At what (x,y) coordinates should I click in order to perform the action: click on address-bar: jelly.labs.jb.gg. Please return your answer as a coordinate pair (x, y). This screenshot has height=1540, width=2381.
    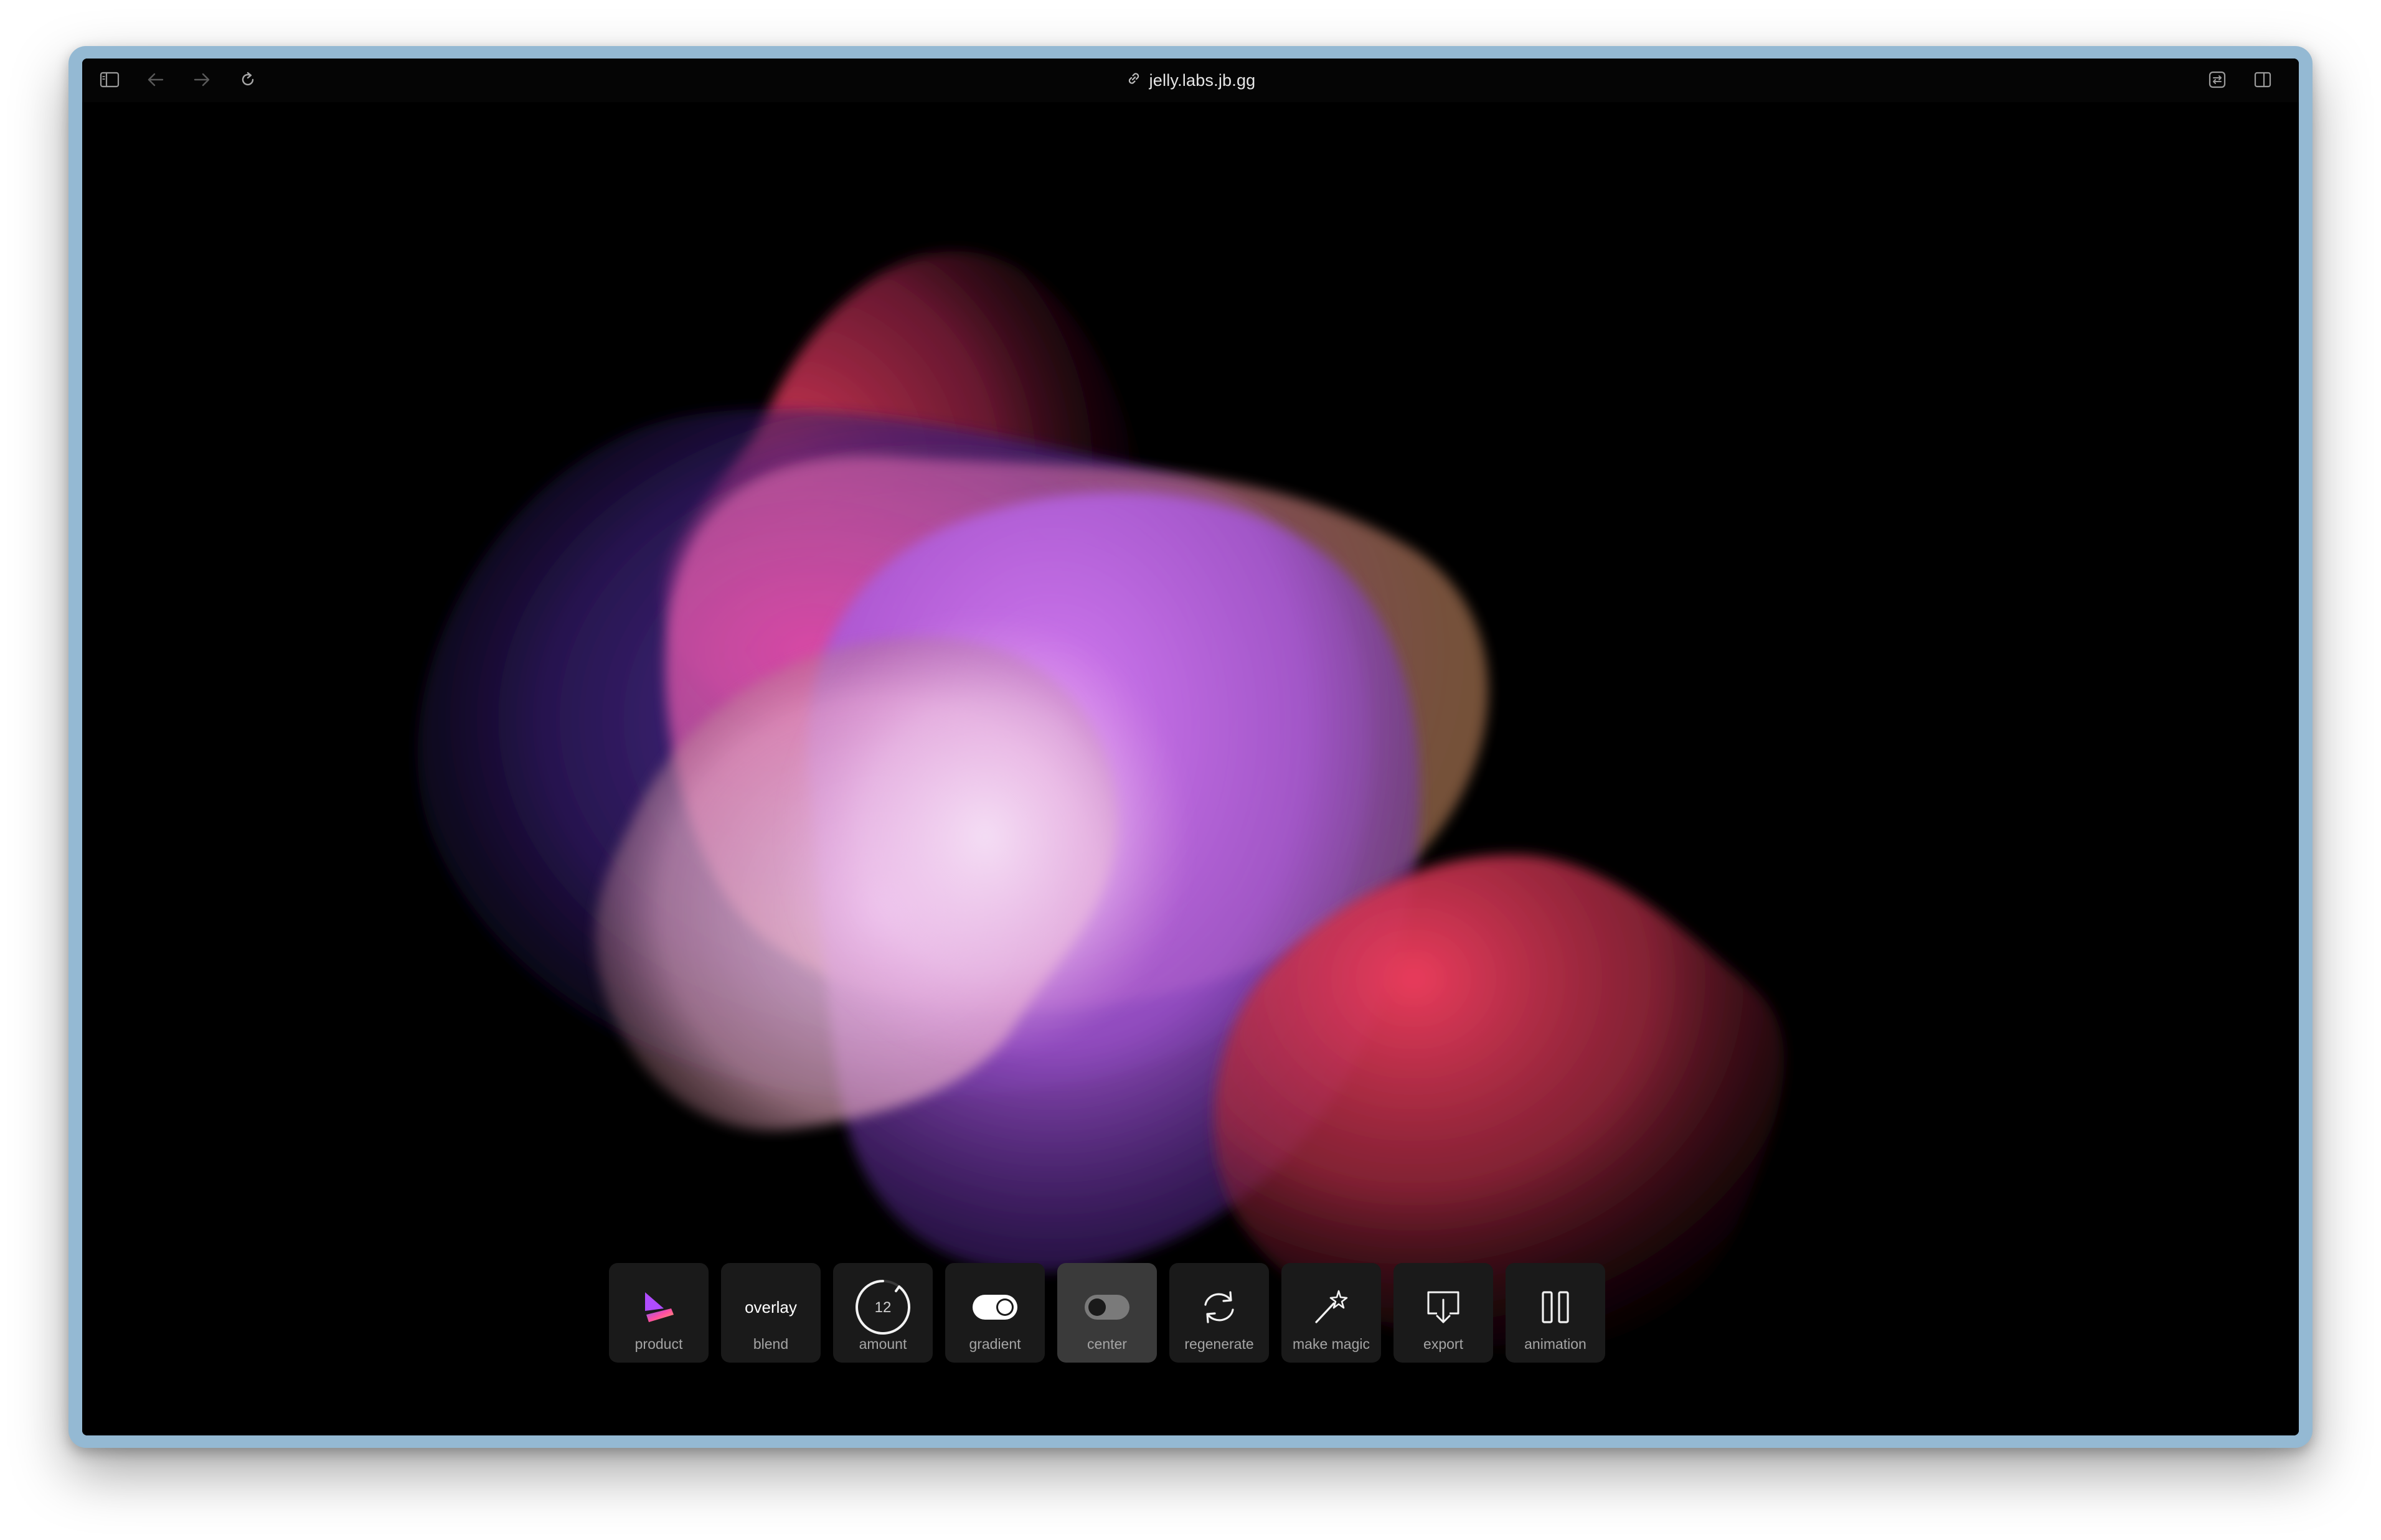
    Looking at the image, I should click on (1190, 80).